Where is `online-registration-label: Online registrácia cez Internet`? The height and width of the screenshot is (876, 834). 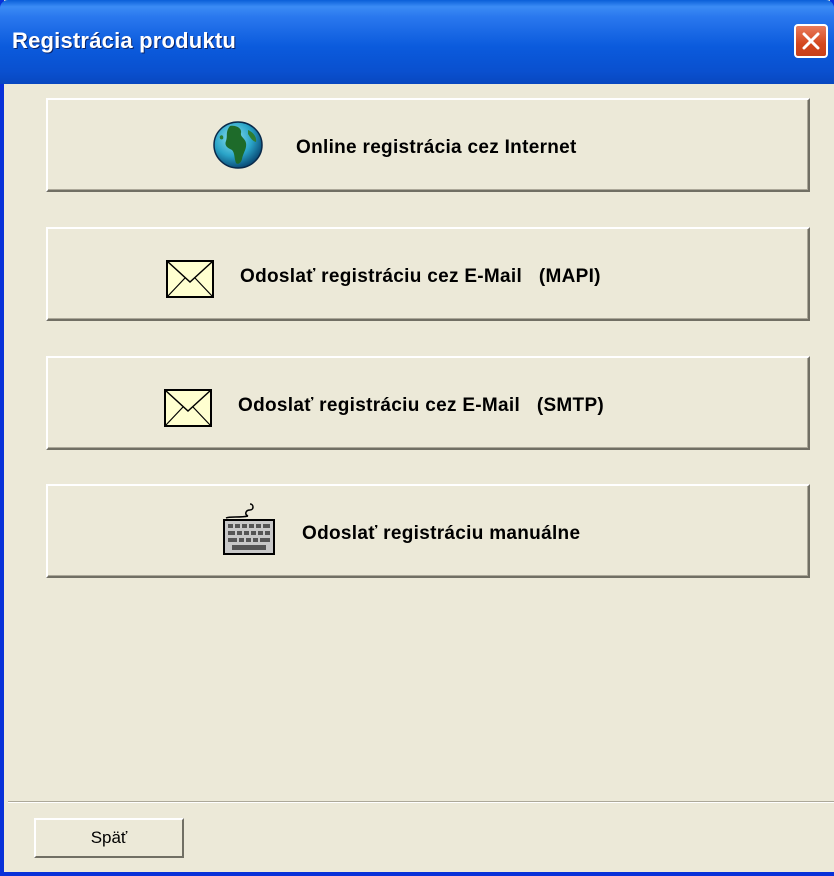
online-registration-label: Online registrácia cez Internet is located at coordinates (436, 147).